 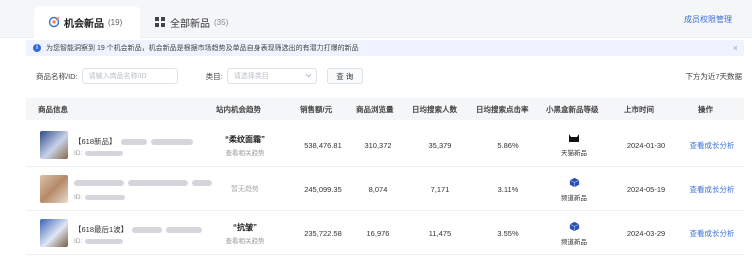 What do you see at coordinates (502, 109) in the screenshot?
I see `col-header-ctr: 日均搜索点击率` at bounding box center [502, 109].